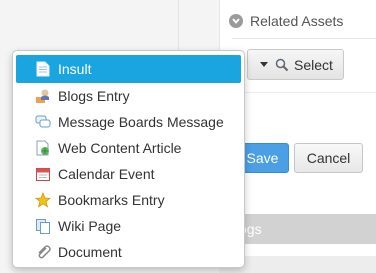 The height and width of the screenshot is (273, 376). What do you see at coordinates (43, 252) in the screenshot?
I see `paperclip-icon` at bounding box center [43, 252].